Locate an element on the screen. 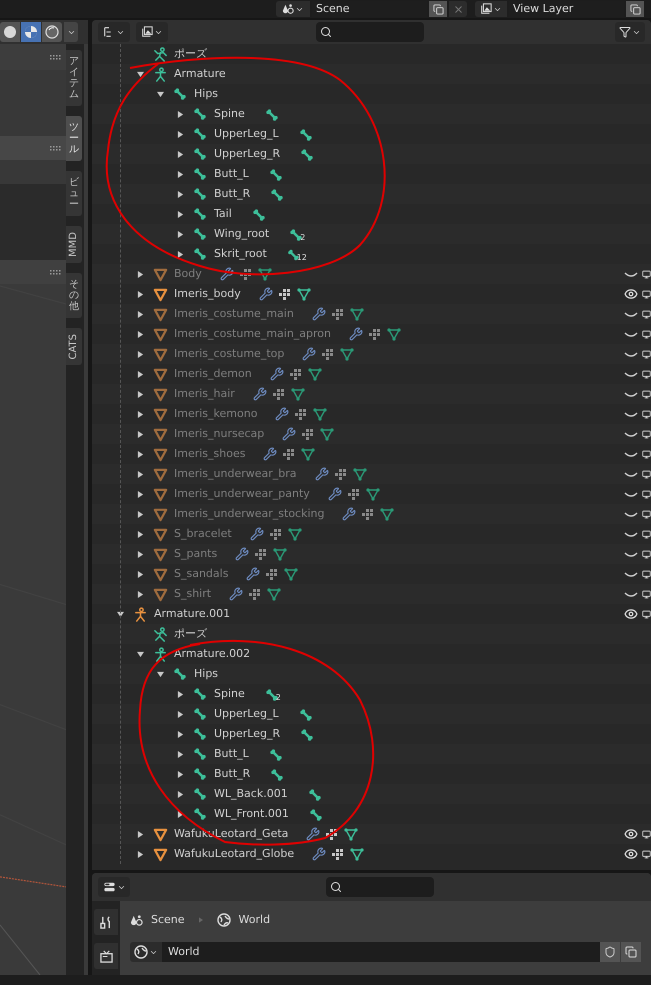 The image size is (651, 985). search-field is located at coordinates (370, 32).